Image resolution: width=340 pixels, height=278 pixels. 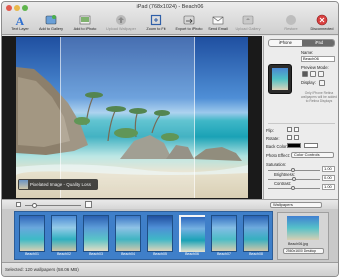 I want to click on status-bar: Selected: 120 wallpapers (58.06 MB), so click(x=170, y=269).